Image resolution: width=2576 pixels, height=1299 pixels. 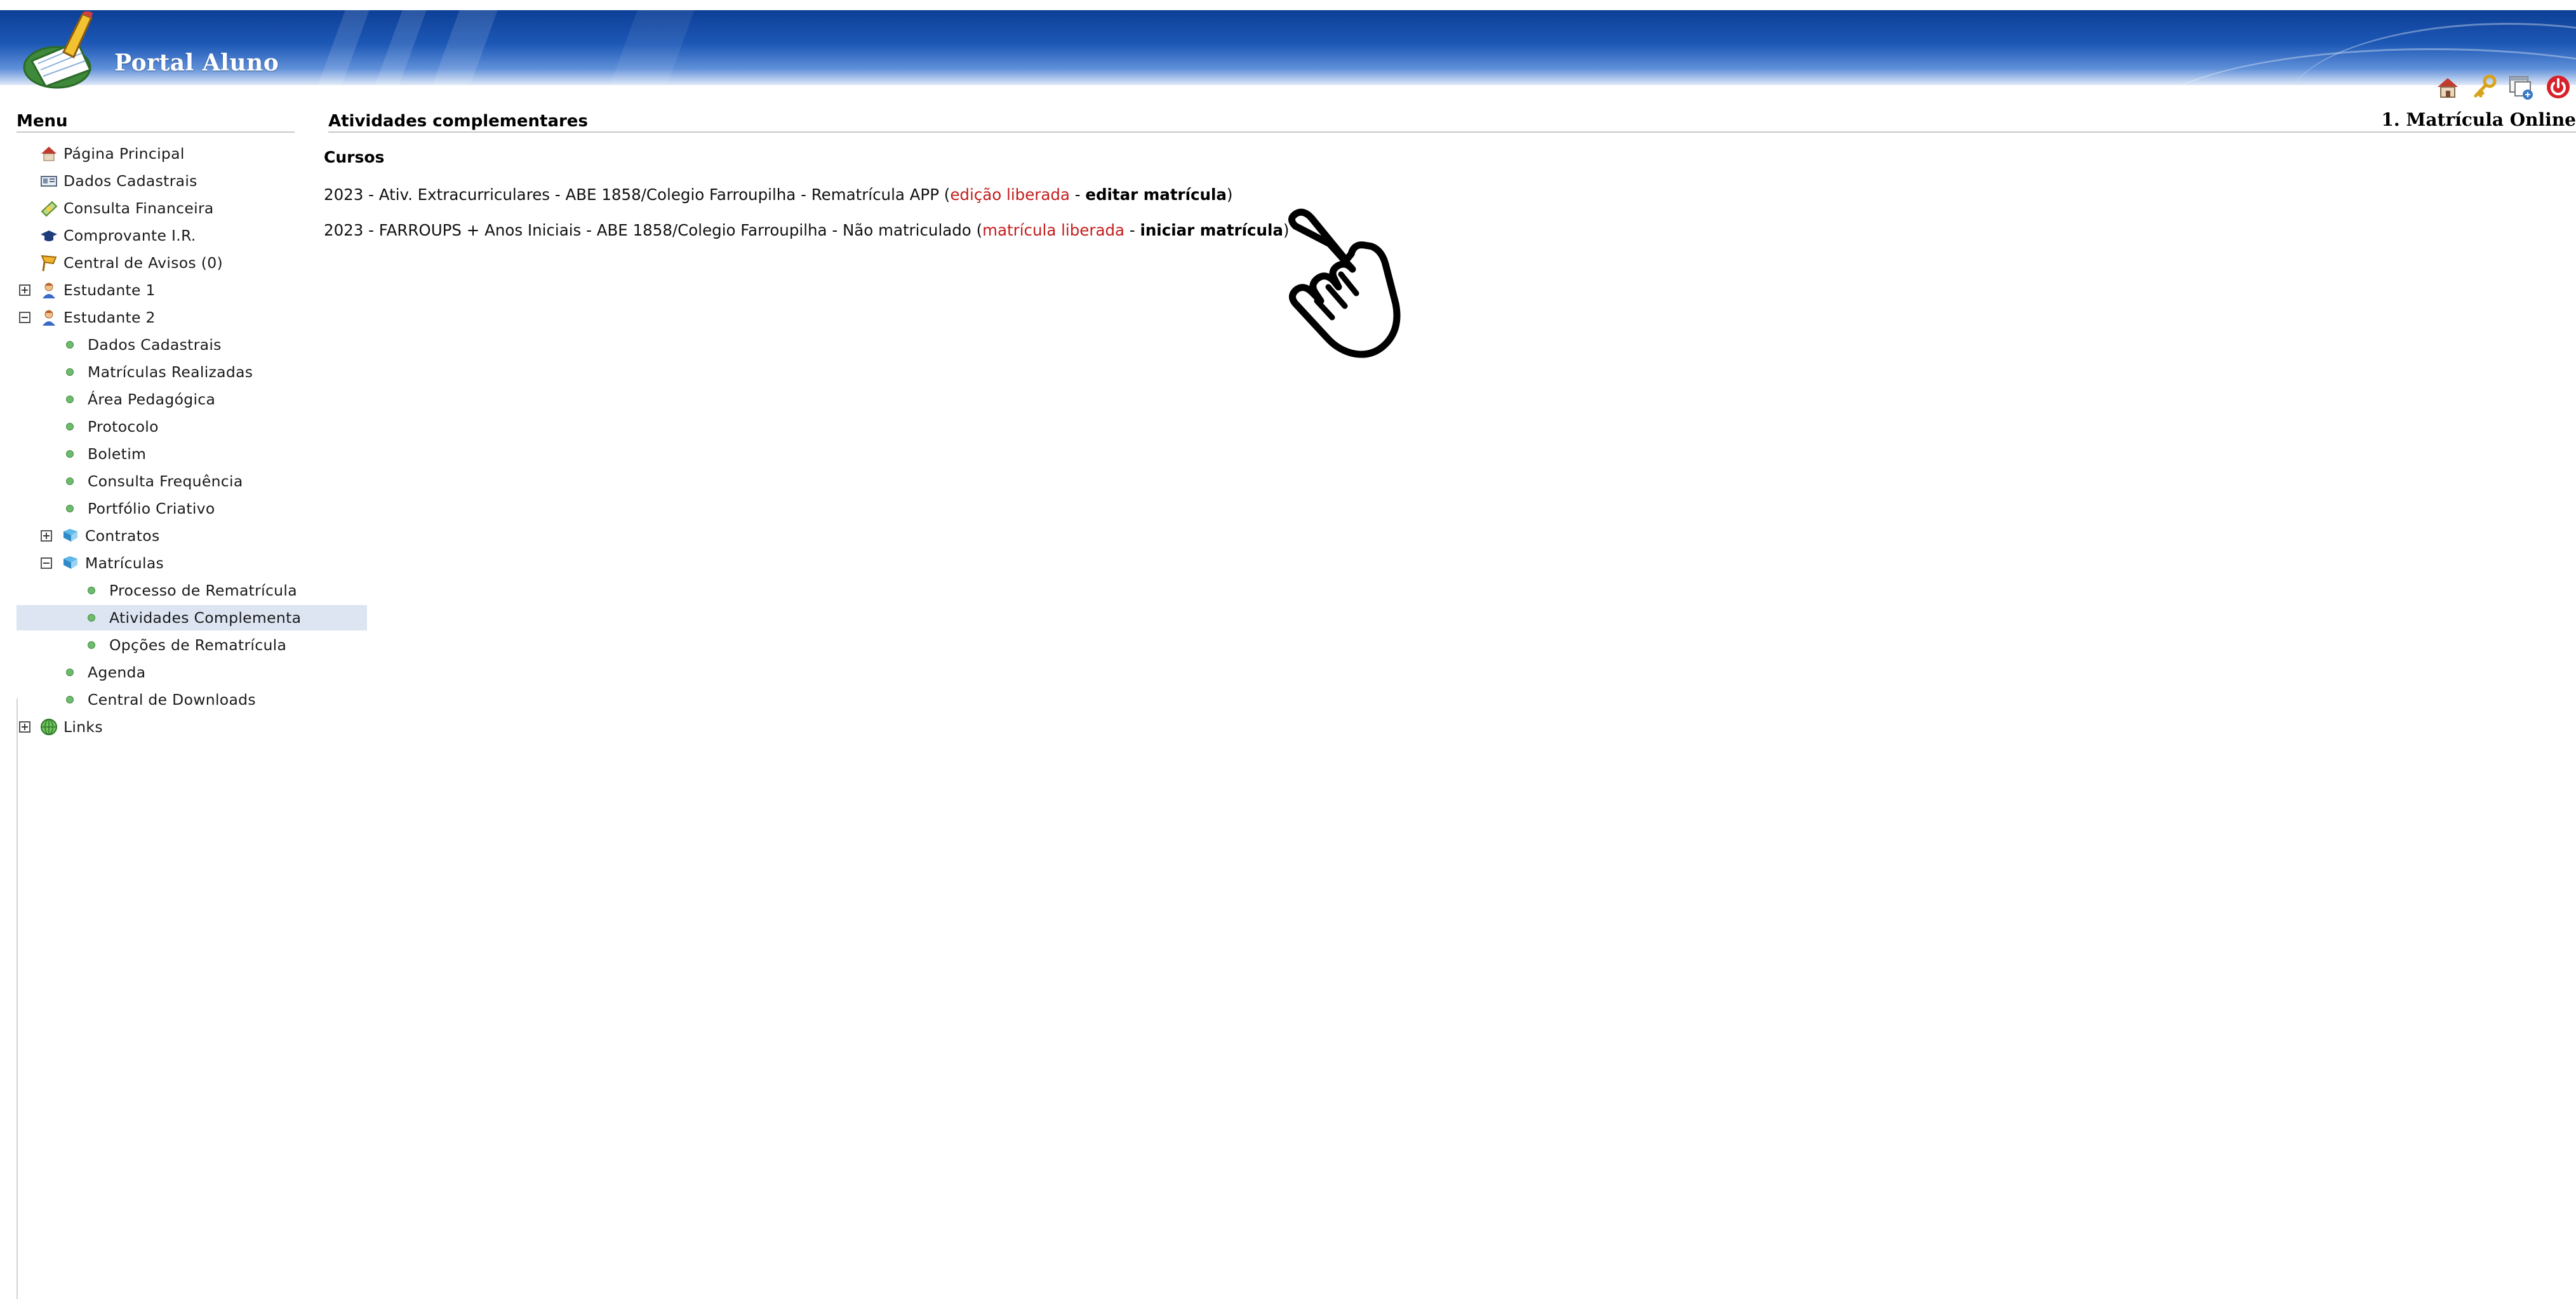 What do you see at coordinates (1229, 194) in the screenshot?
I see `course-close: )` at bounding box center [1229, 194].